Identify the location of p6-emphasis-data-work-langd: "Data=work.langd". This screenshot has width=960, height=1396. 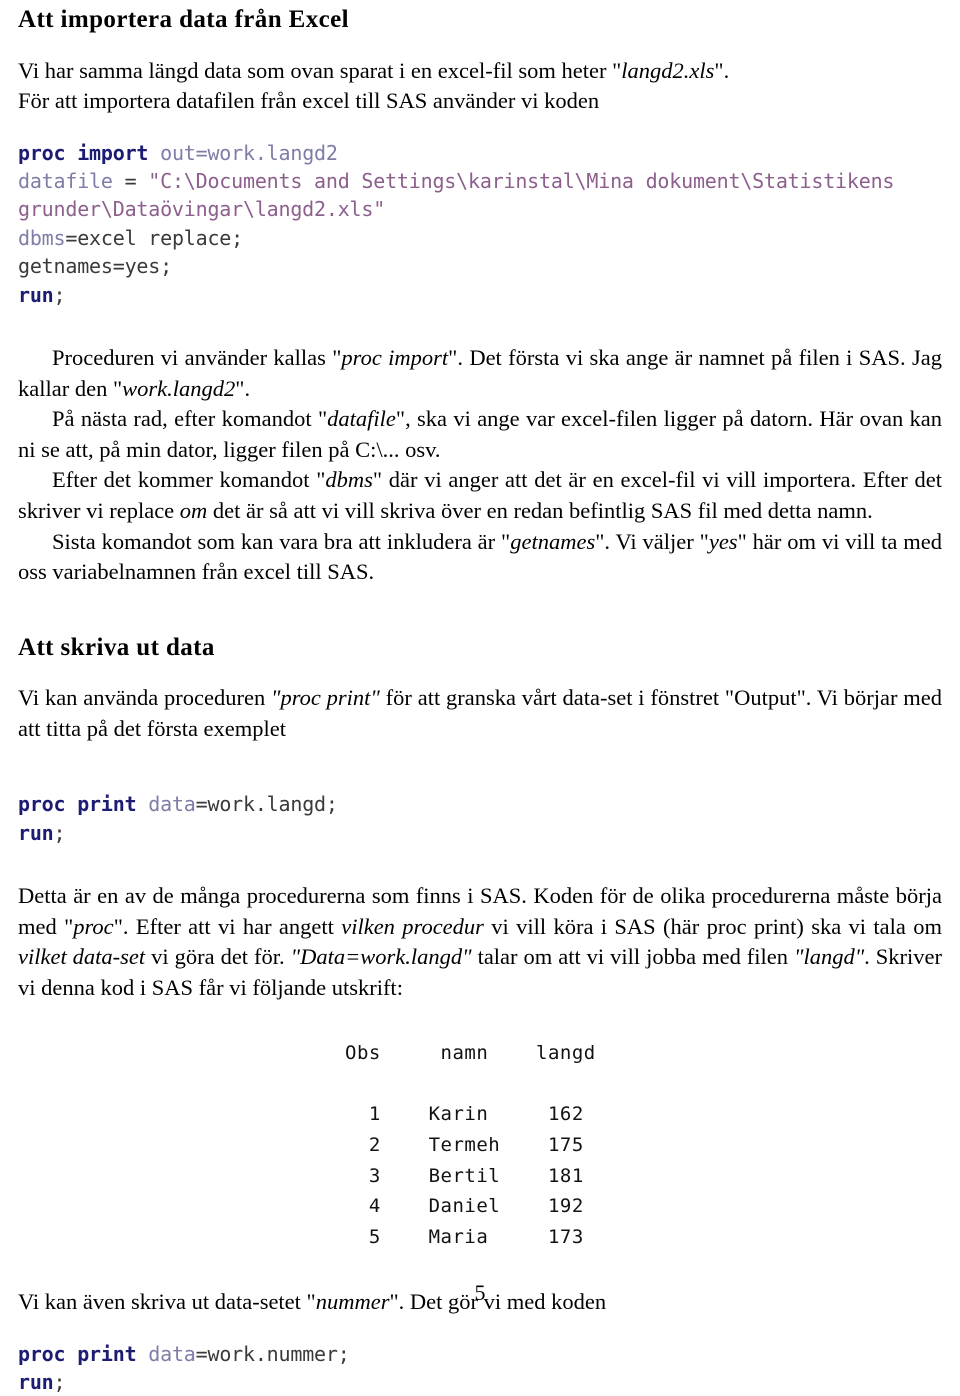
(381, 957).